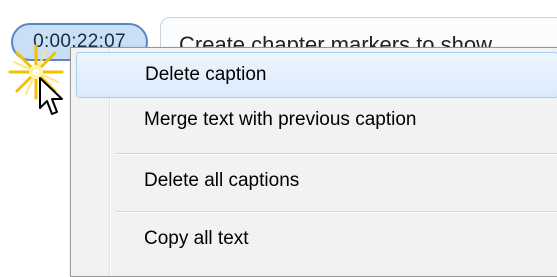 The width and height of the screenshot is (557, 277). What do you see at coordinates (316, 182) in the screenshot?
I see `menu-item-delete-all-captions: Delete all captions` at bounding box center [316, 182].